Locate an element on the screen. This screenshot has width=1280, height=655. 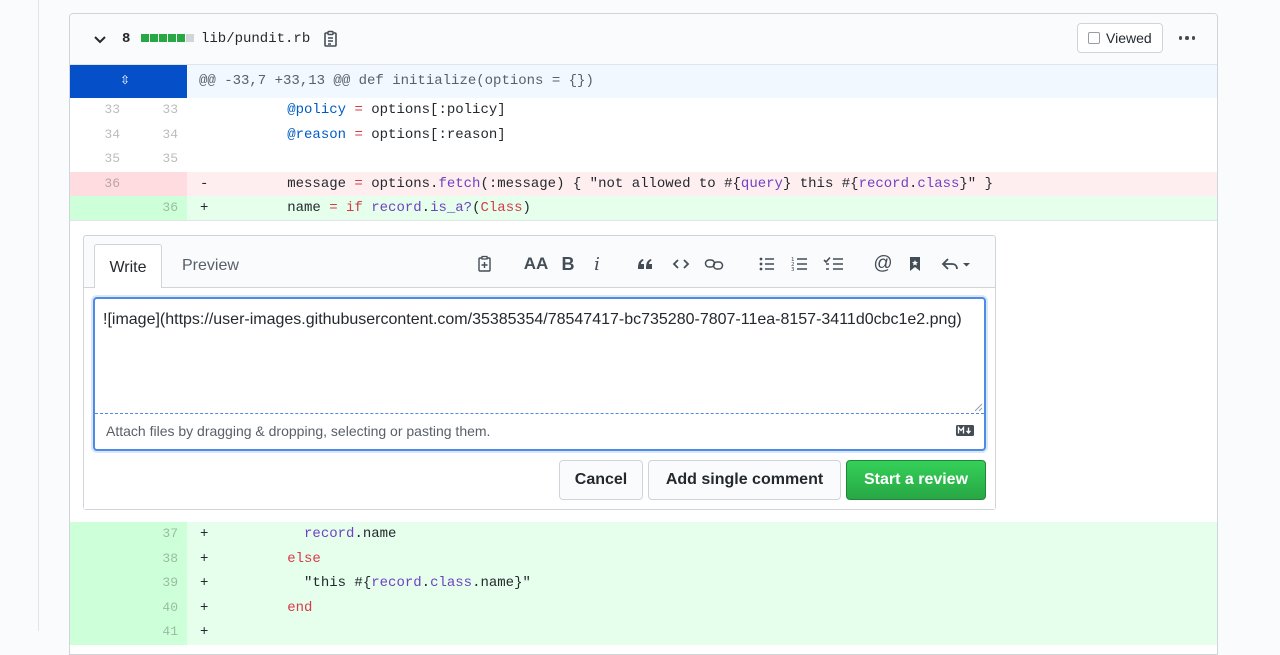
code-line: end is located at coordinates (300, 607).